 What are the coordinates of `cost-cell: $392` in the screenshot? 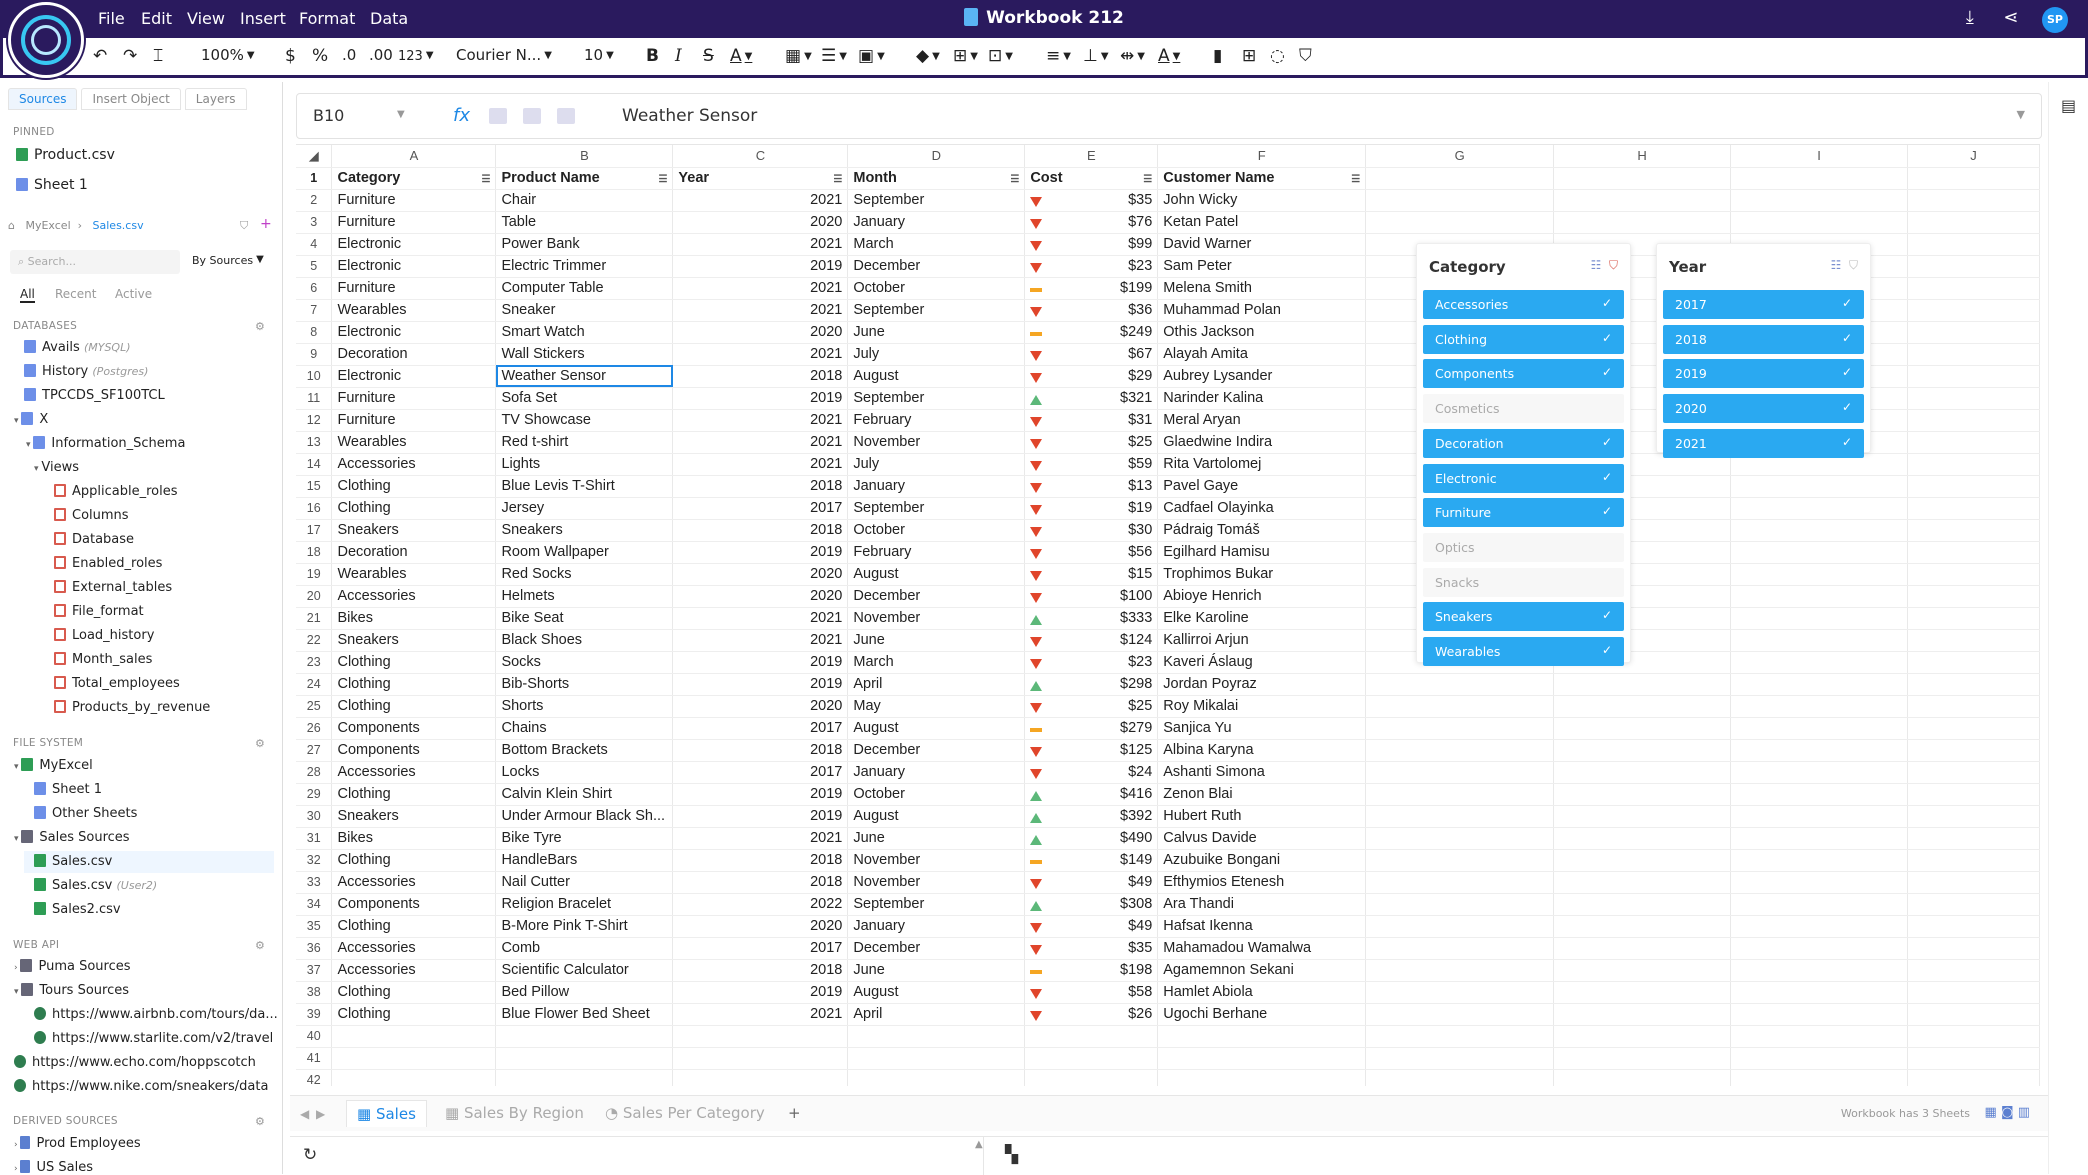 It's located at (1091, 816).